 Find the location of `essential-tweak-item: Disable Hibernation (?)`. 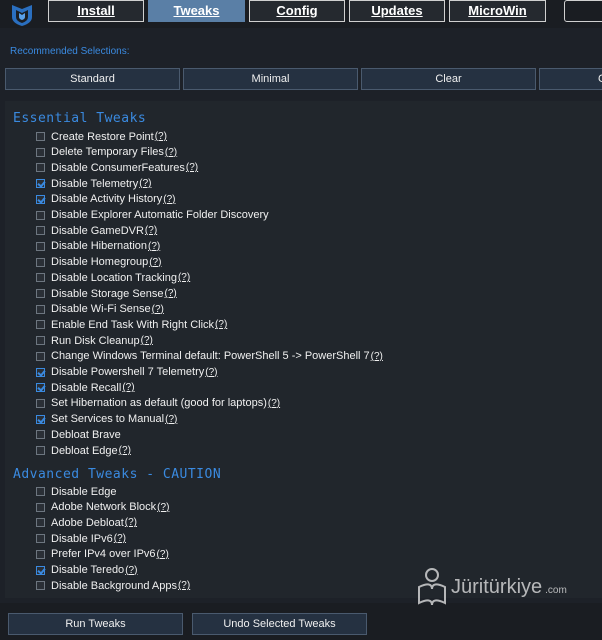

essential-tweak-item: Disable Hibernation (?) is located at coordinates (98, 246).